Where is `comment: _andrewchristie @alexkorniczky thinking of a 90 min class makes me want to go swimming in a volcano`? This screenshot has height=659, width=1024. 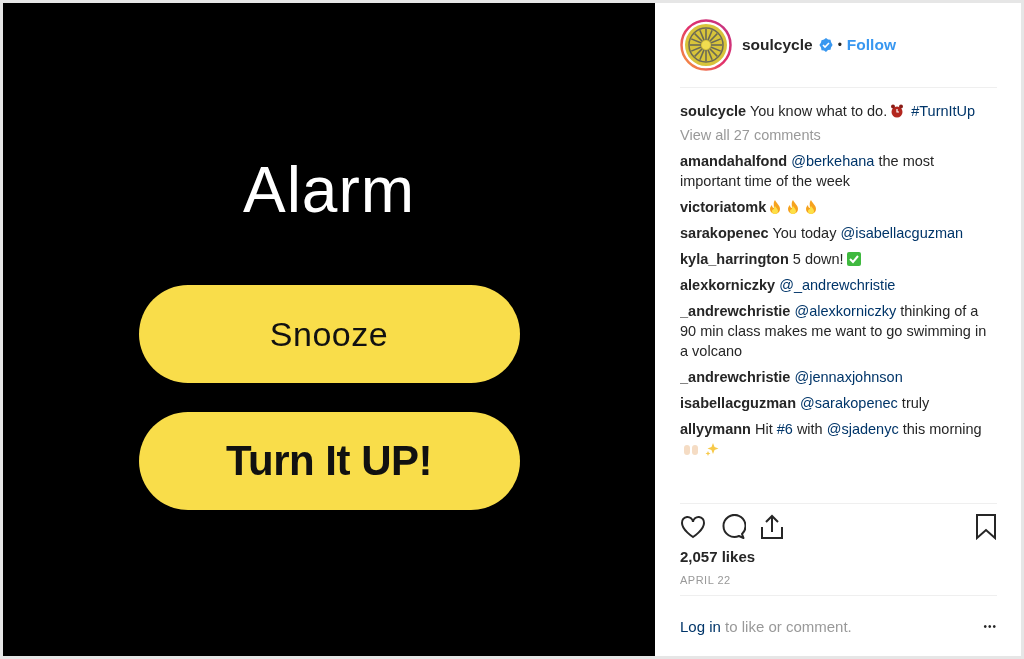 comment: _andrewchristie @alexkorniczky thinking of a 90 min class makes me want to go swimming in a volcano is located at coordinates (834, 331).